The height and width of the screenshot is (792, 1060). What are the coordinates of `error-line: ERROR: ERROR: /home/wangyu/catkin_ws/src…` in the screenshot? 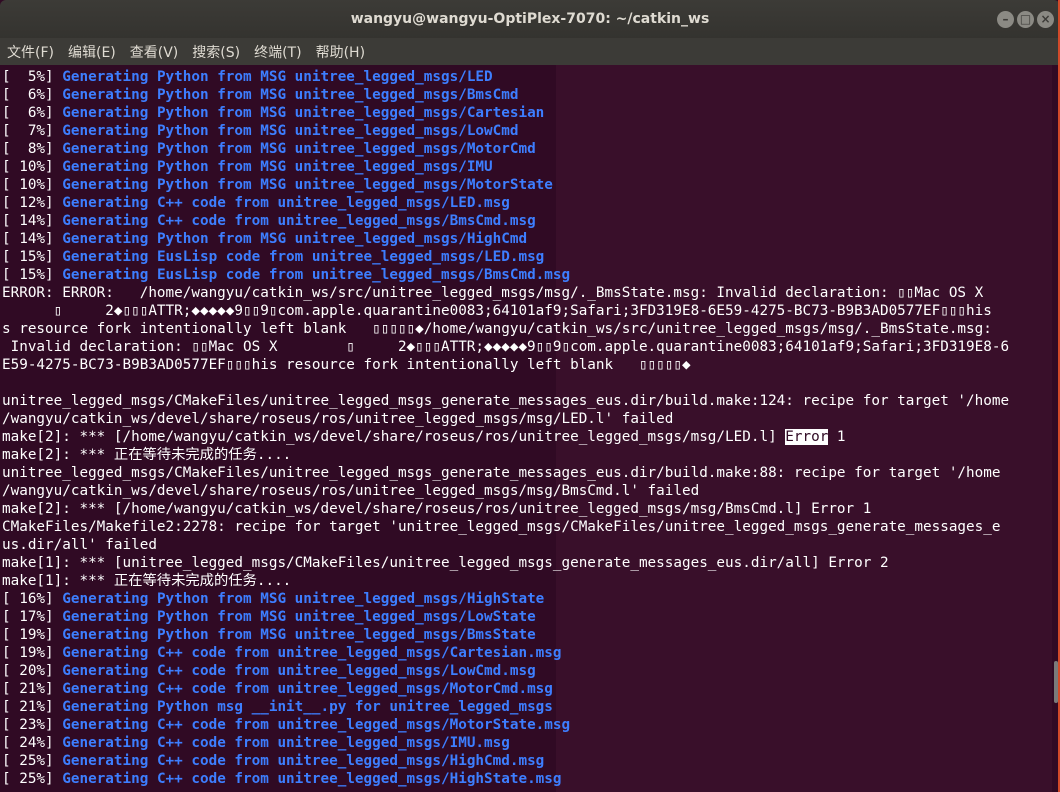 It's located at (493, 293).